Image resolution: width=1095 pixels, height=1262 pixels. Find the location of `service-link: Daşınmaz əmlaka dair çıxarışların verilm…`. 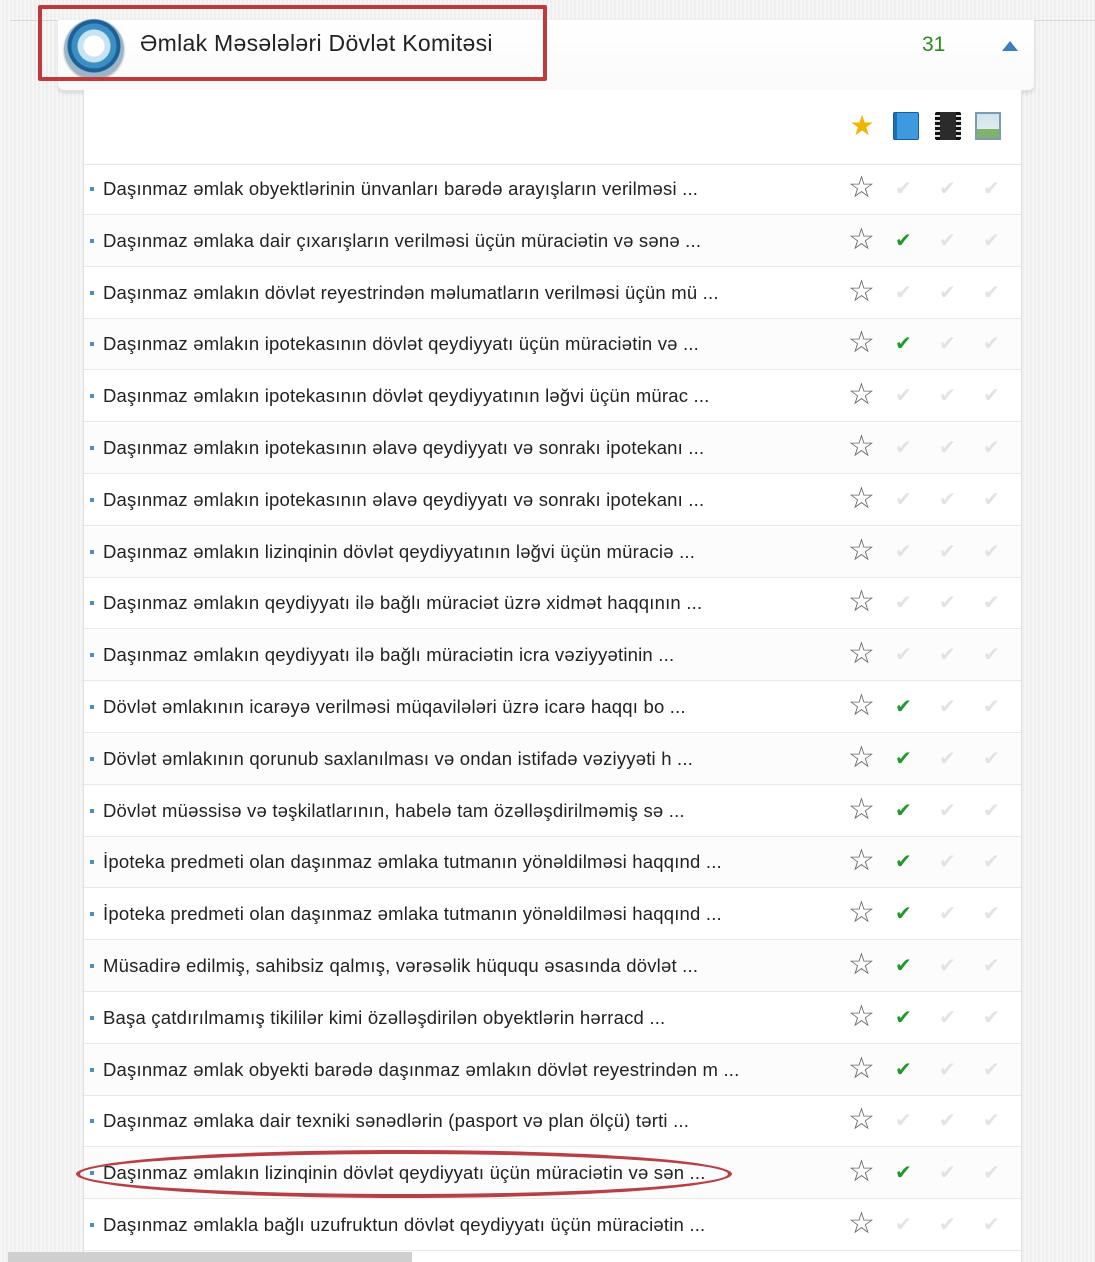

service-link: Daşınmaz əmlaka dair çıxarışların verilm… is located at coordinates (402, 241).